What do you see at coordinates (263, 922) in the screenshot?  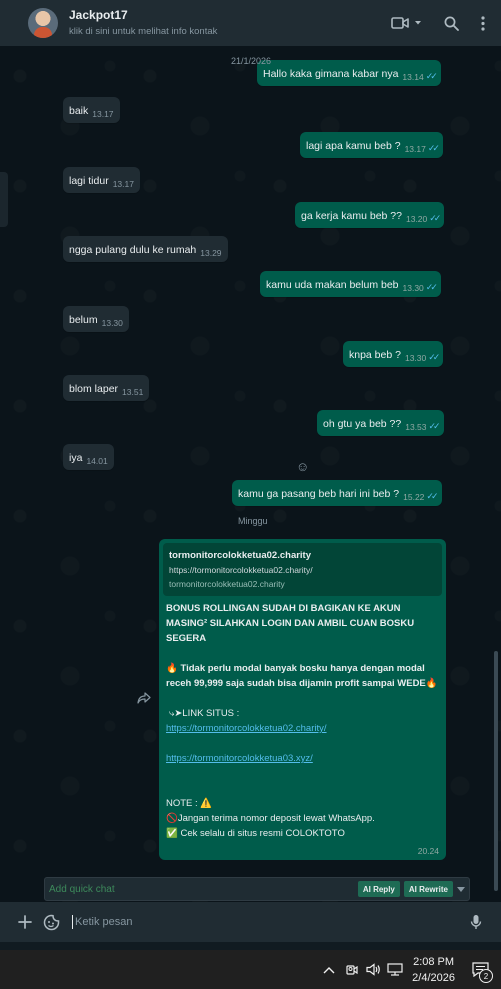 I see `message-input: Ketik pesan` at bounding box center [263, 922].